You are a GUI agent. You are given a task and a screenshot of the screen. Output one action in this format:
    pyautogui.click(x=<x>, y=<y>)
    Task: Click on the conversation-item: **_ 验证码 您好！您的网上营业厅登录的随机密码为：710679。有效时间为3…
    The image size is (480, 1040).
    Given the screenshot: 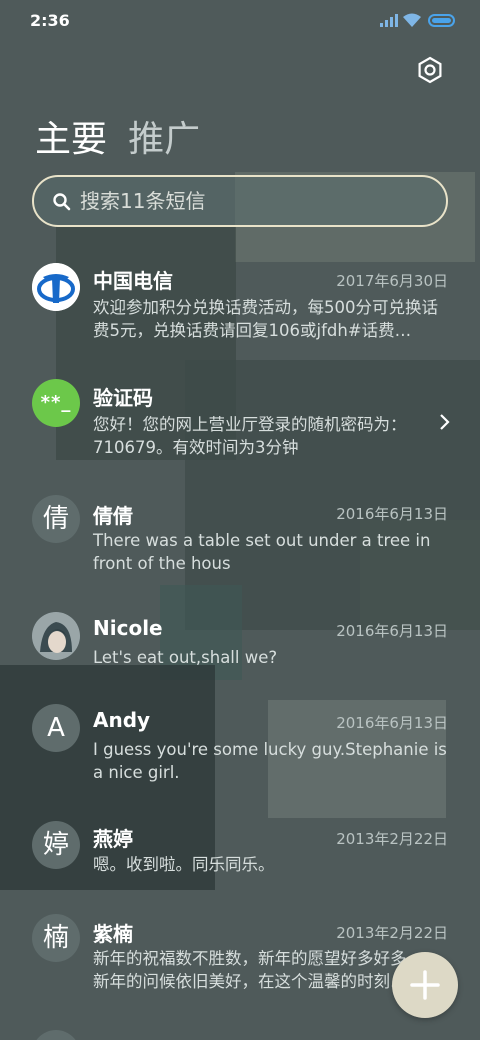 What is the action you would take?
    pyautogui.click(x=240, y=419)
    